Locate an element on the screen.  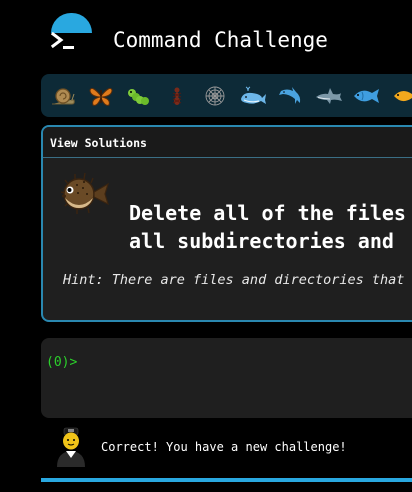
butterfly-icon is located at coordinates (101, 96).